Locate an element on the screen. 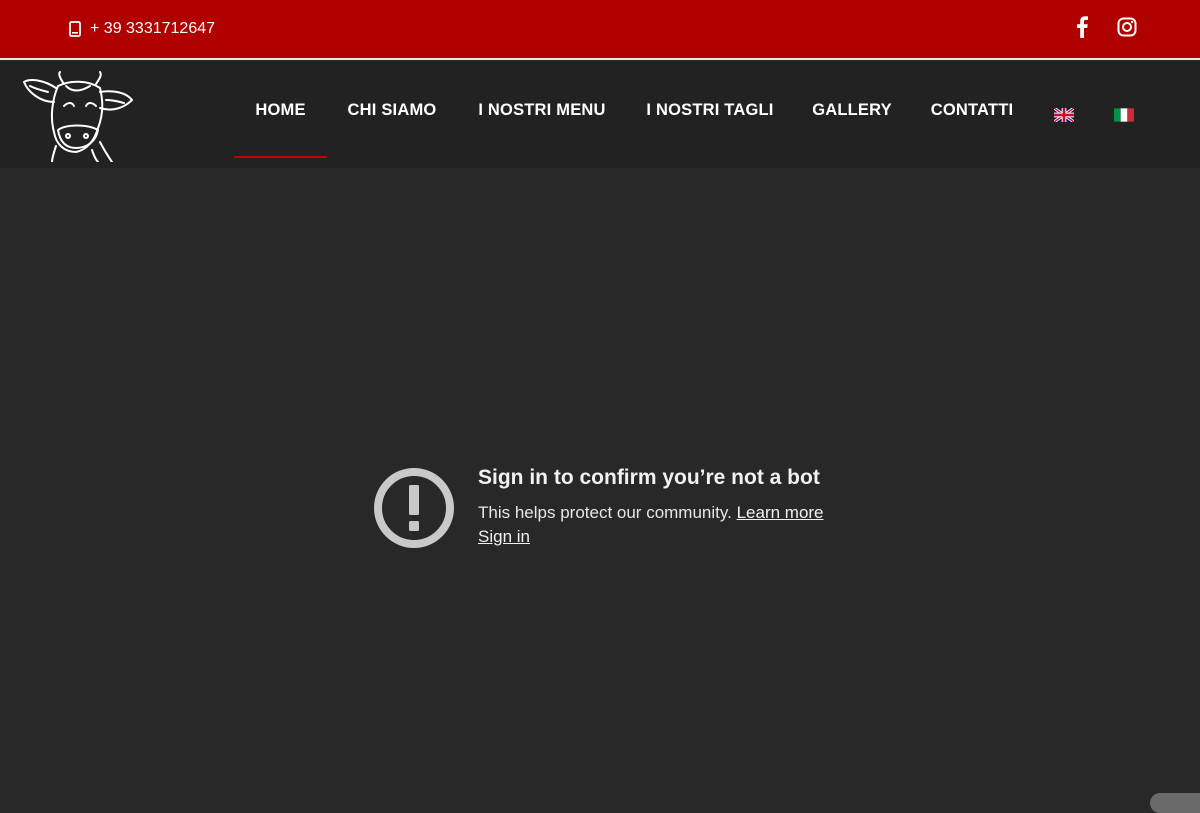 The image size is (1200, 813). nav-i-nostri-tagli: I NOSTRI TAGLI is located at coordinates (710, 110).